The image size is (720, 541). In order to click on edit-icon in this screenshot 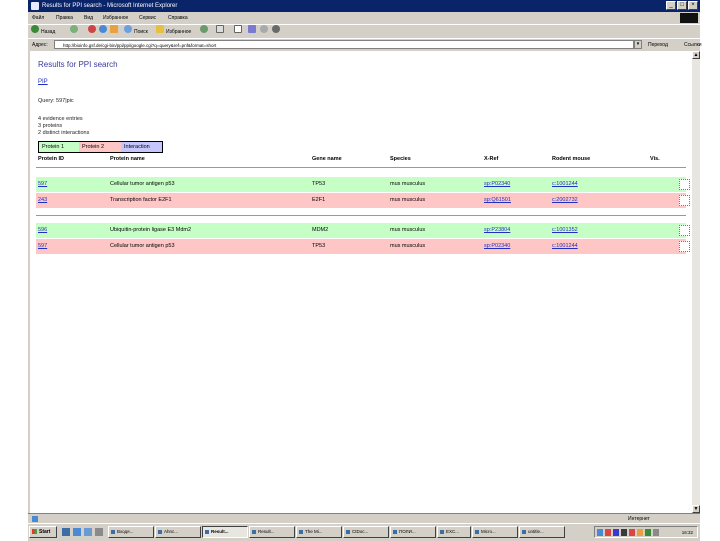, I will do `click(252, 29)`.